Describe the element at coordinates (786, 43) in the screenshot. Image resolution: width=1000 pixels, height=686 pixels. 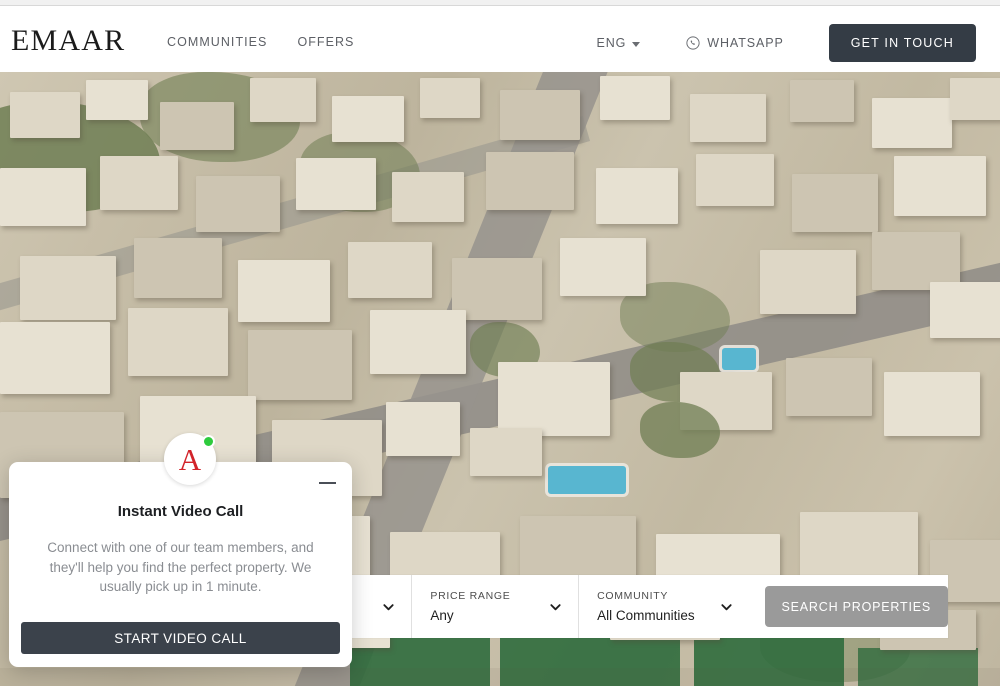
I see `header-actions: ENG WHATSAPP GET IN TOUCH` at that location.